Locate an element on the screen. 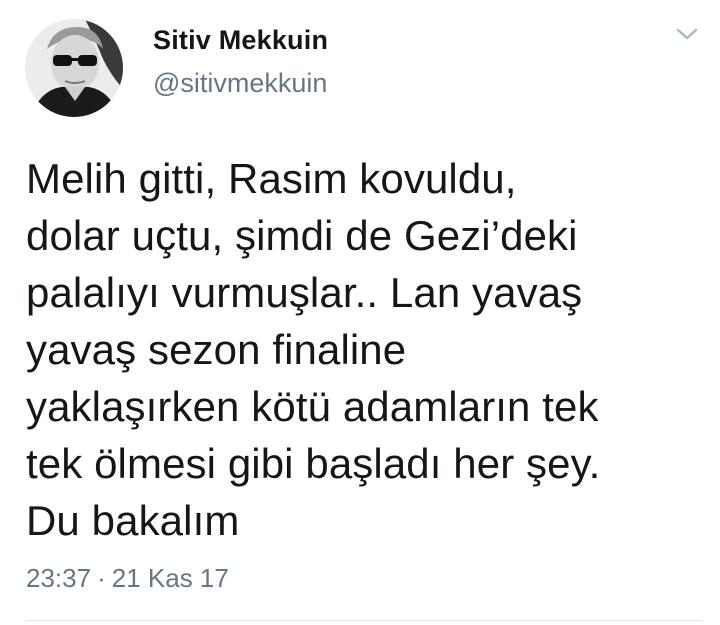 The height and width of the screenshot is (625, 720). divider is located at coordinates (364, 620).